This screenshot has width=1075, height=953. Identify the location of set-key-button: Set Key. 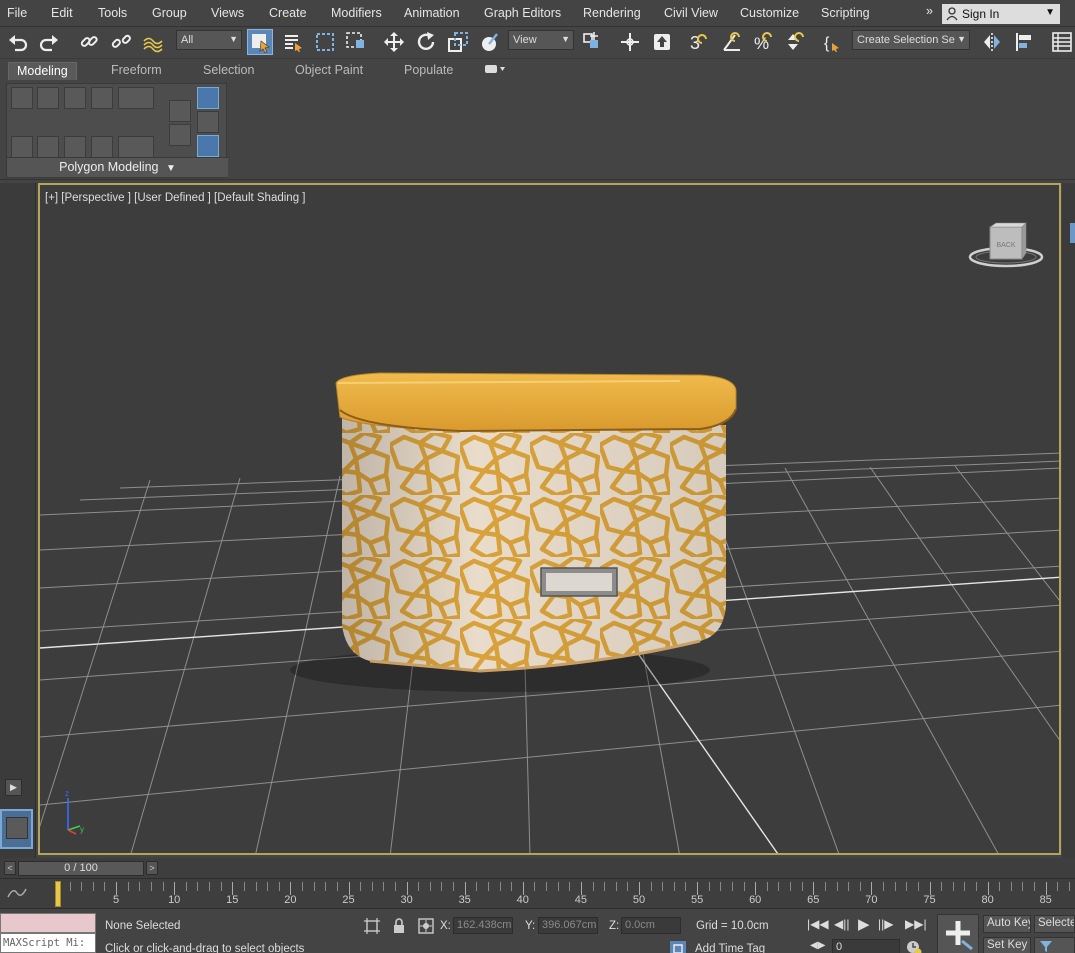
(1007, 945).